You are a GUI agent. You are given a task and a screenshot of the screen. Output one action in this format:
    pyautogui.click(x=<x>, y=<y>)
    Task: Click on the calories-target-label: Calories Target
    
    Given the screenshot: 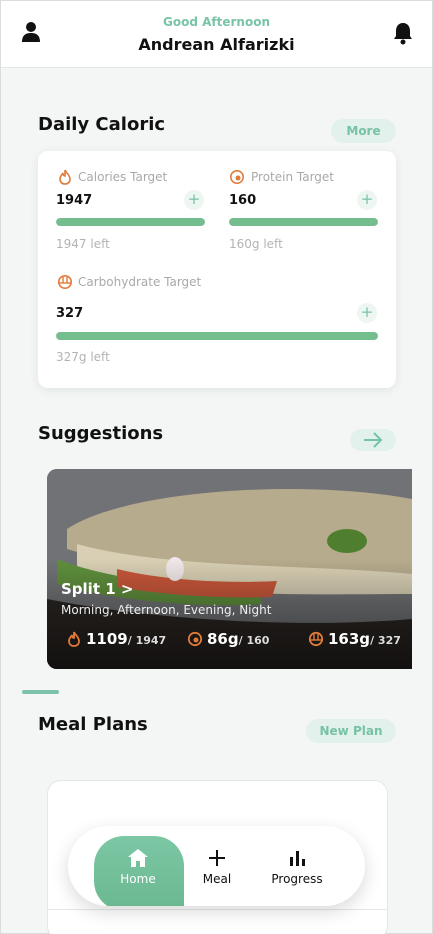 What is the action you would take?
    pyautogui.click(x=123, y=177)
    